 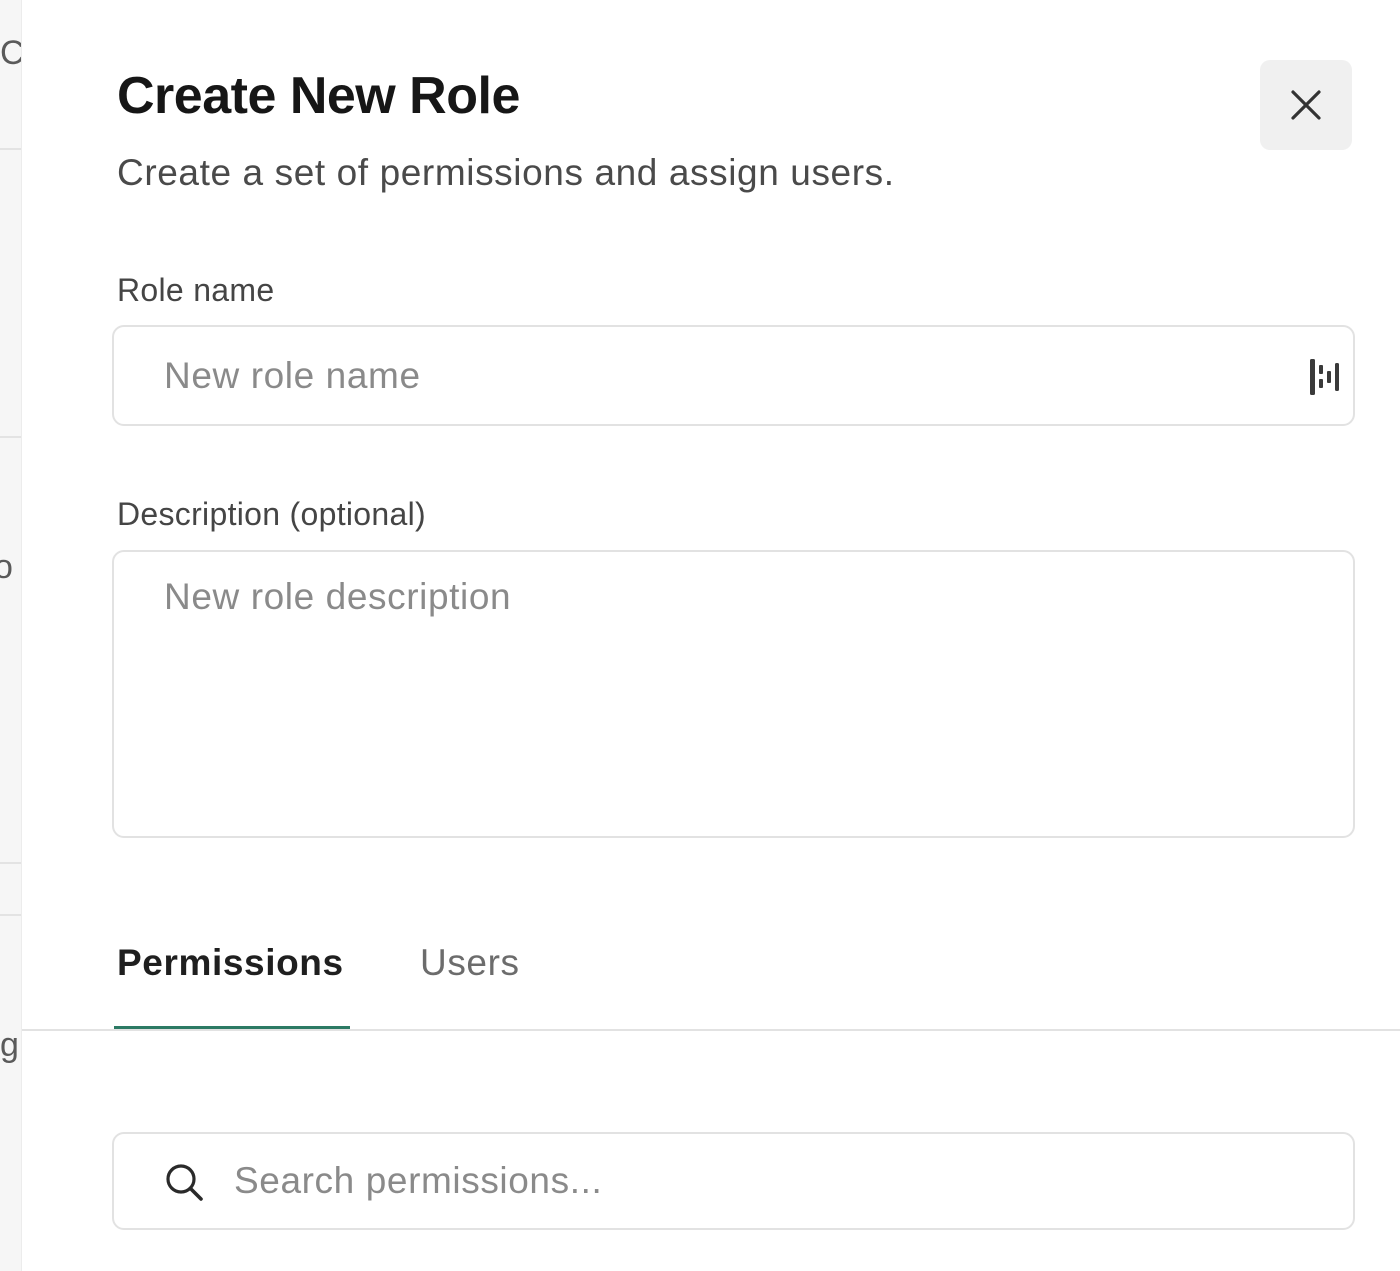 What do you see at coordinates (232, 1027) in the screenshot?
I see `active-tab-indicator` at bounding box center [232, 1027].